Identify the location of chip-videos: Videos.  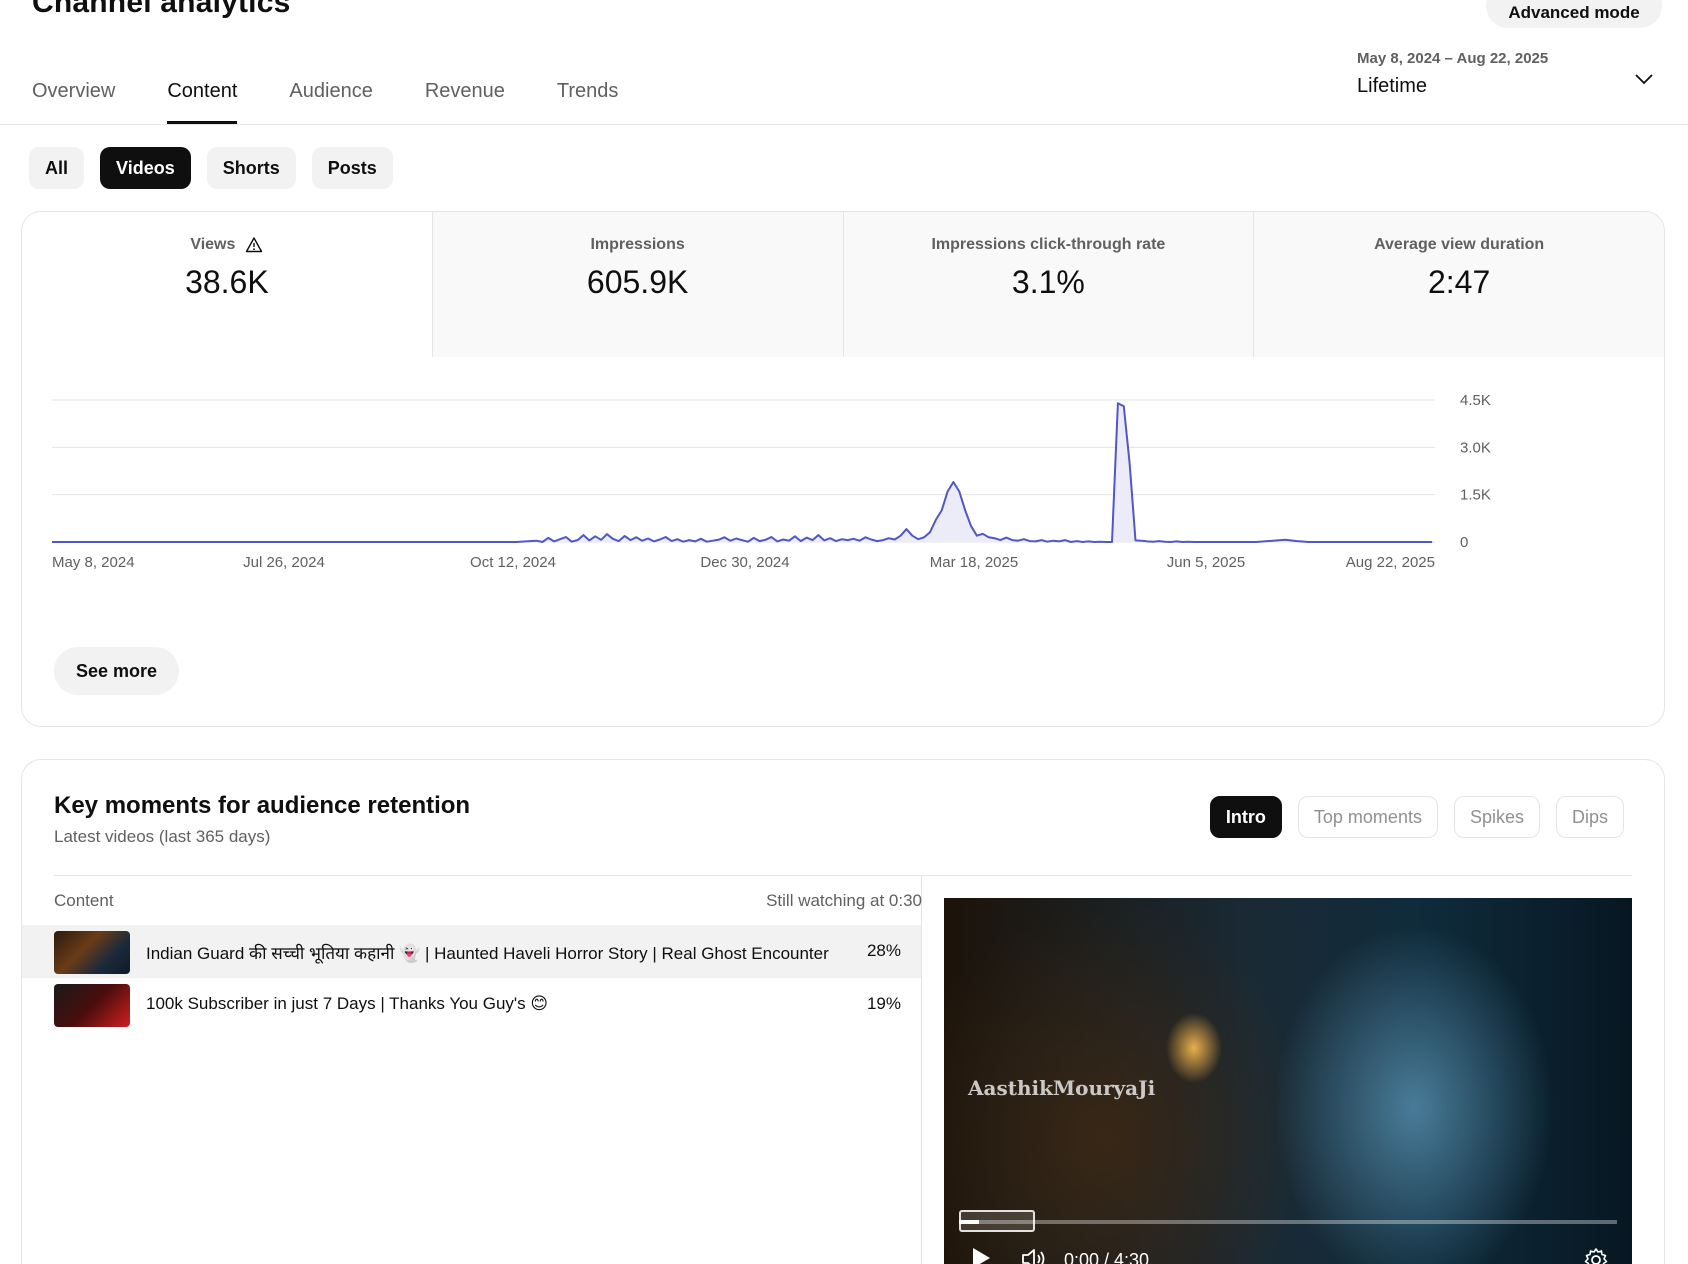
(145, 168).